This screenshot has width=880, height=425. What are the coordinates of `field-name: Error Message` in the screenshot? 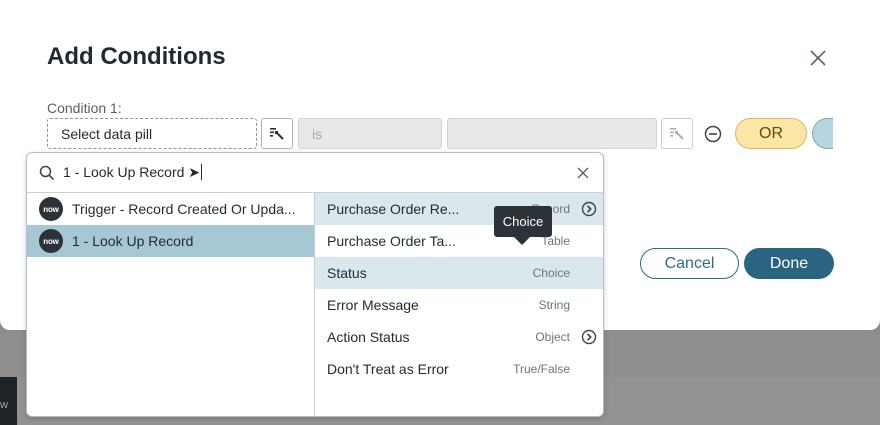 It's located at (373, 305).